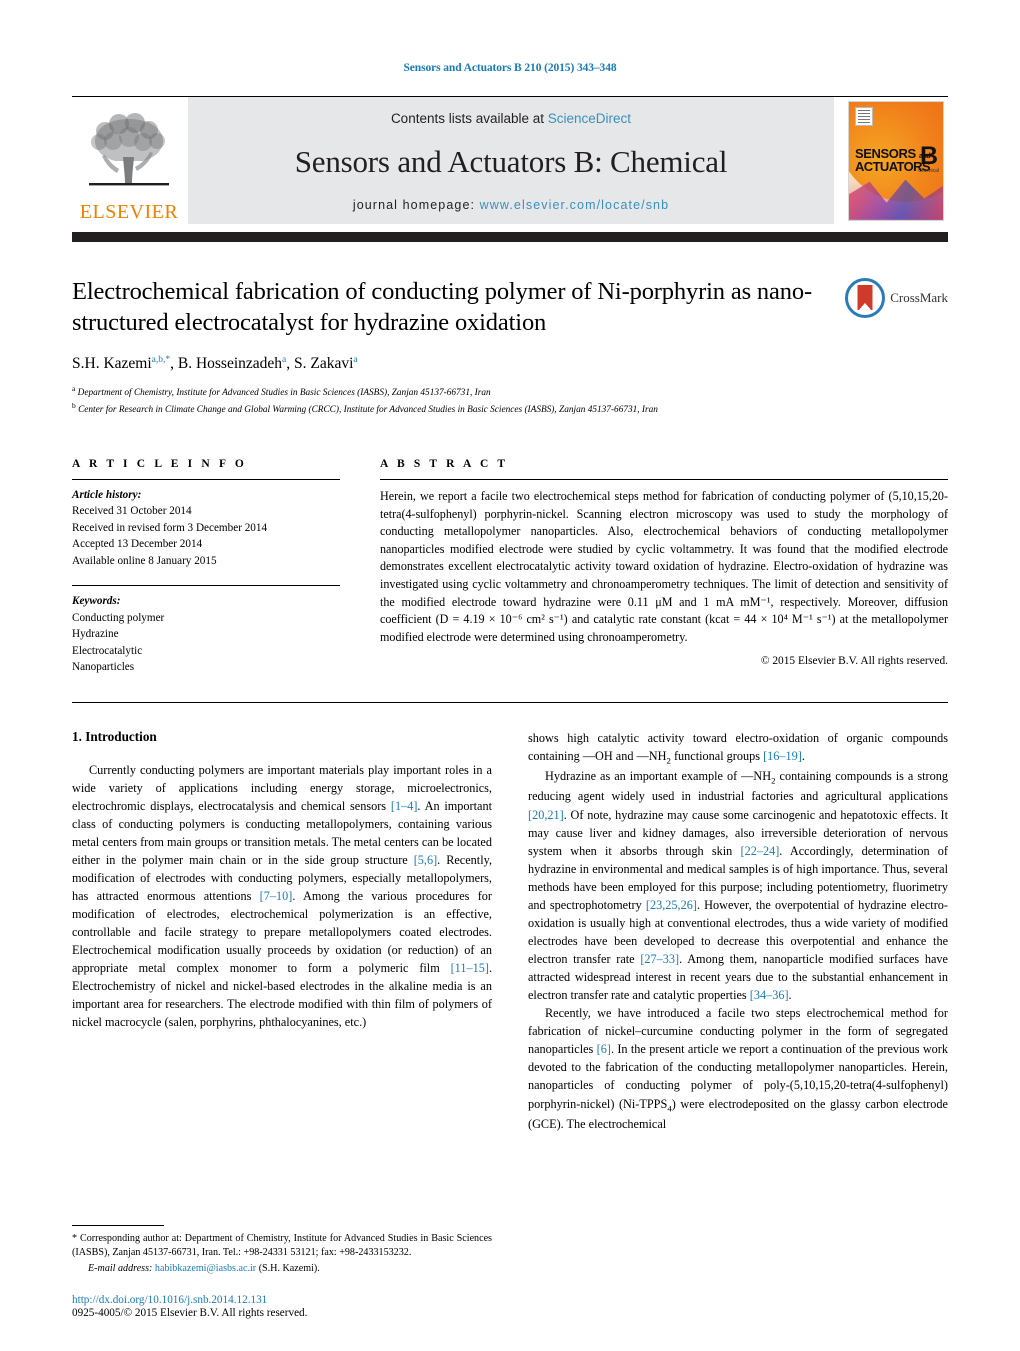 The image size is (1020, 1351). What do you see at coordinates (132, 511) in the screenshot?
I see `history-item: Received 31 October 2014` at bounding box center [132, 511].